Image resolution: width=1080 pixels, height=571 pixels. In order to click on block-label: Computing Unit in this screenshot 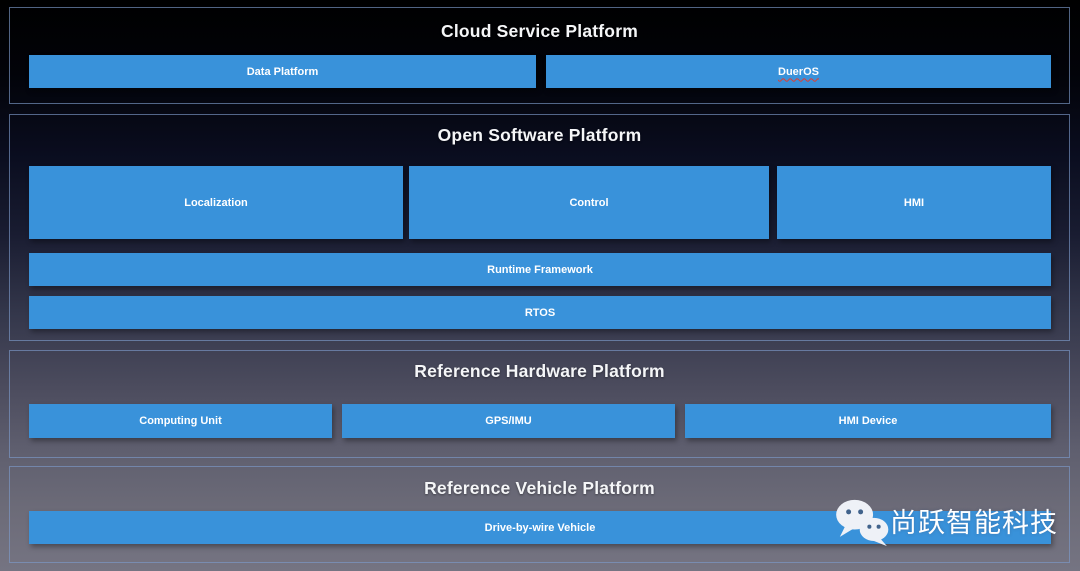, I will do `click(180, 421)`.